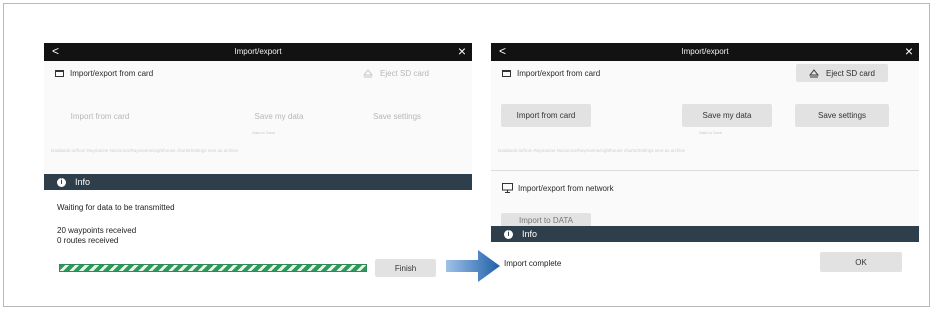  I want to click on progress-fill, so click(213, 268).